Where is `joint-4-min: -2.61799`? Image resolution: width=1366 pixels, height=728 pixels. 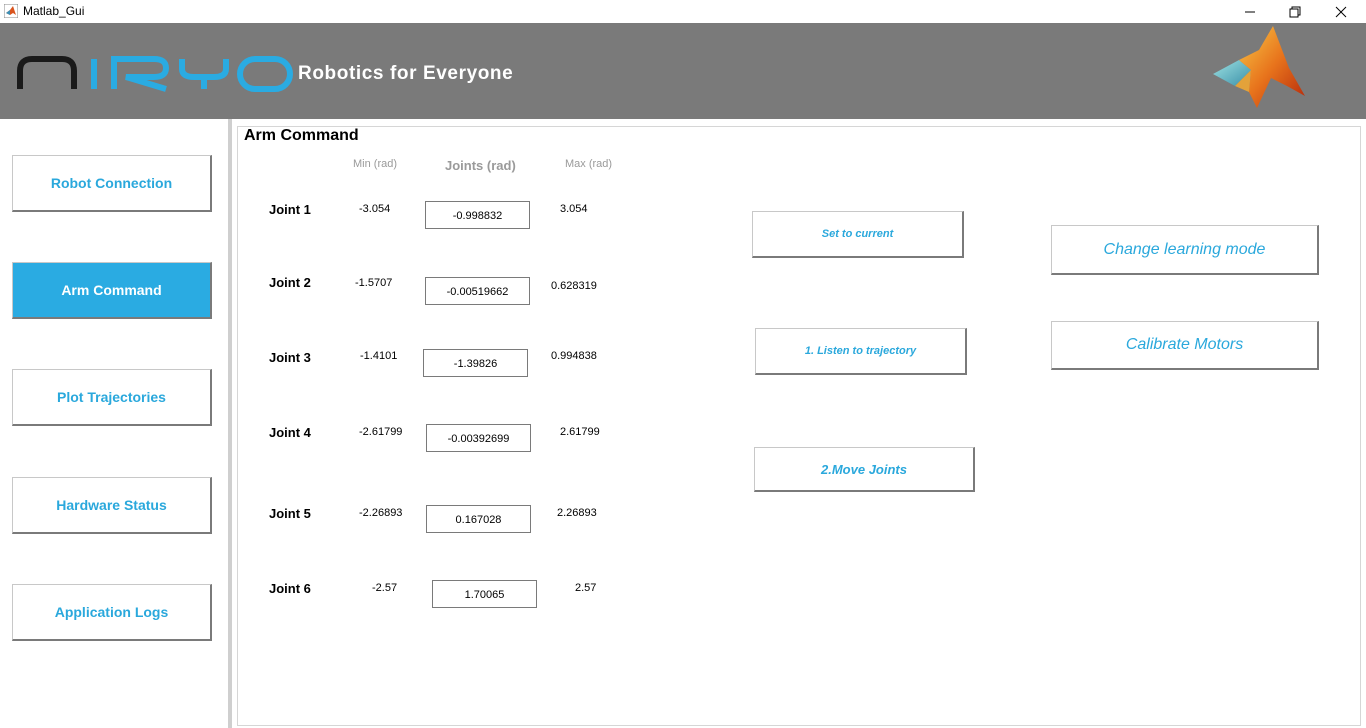
joint-4-min: -2.61799 is located at coordinates (381, 432).